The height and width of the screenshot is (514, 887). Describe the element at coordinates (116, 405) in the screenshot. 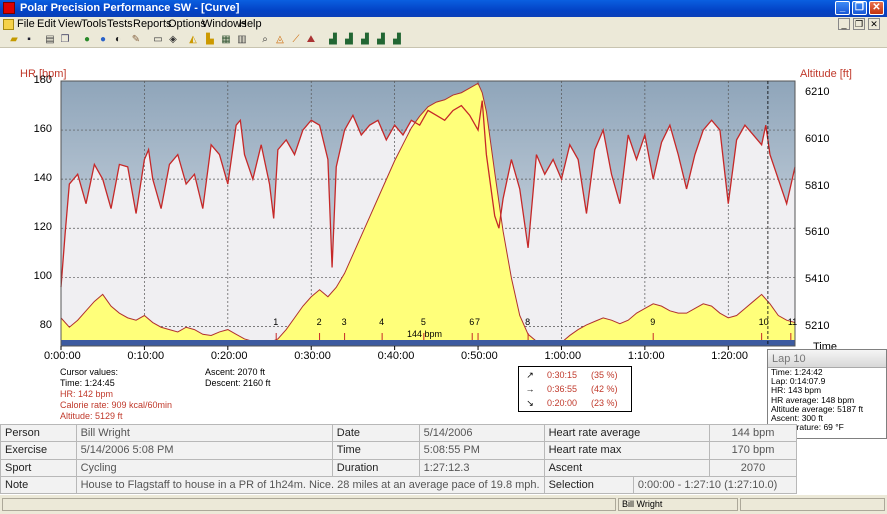

I see `cursor-calorie: Calorie rate: 909 kcal/60min` at that location.